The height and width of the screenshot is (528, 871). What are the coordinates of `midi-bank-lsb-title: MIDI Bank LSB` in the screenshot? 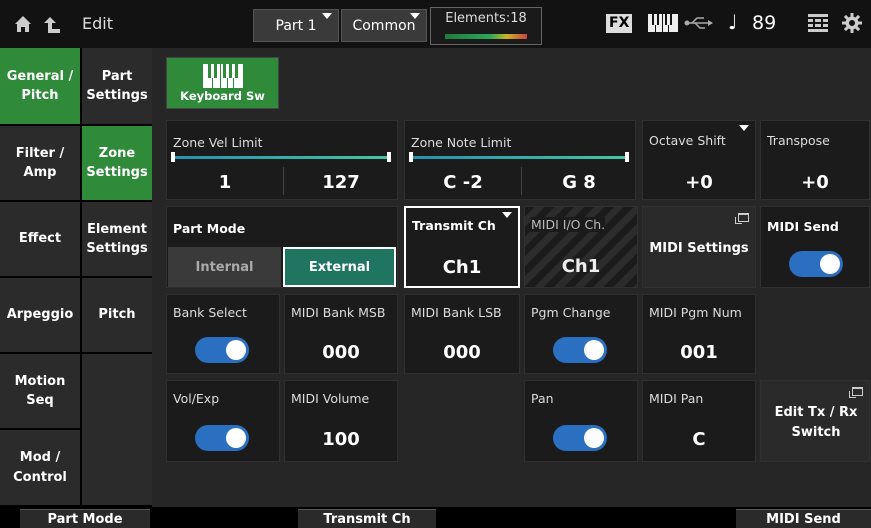 It's located at (456, 312).